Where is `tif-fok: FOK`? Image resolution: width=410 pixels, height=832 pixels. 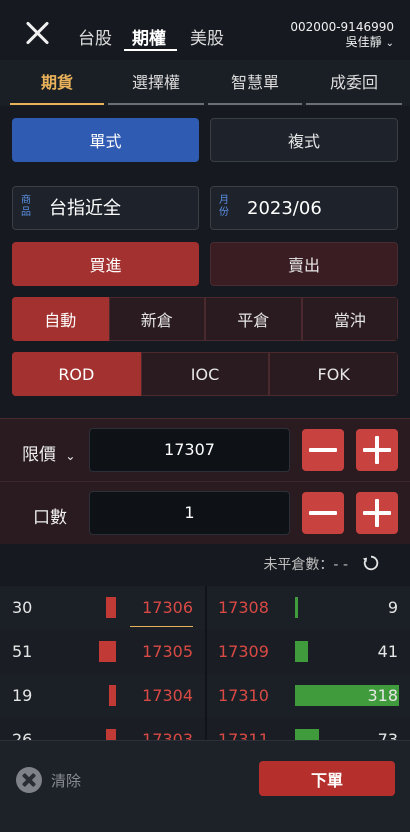 tif-fok: FOK is located at coordinates (333, 374).